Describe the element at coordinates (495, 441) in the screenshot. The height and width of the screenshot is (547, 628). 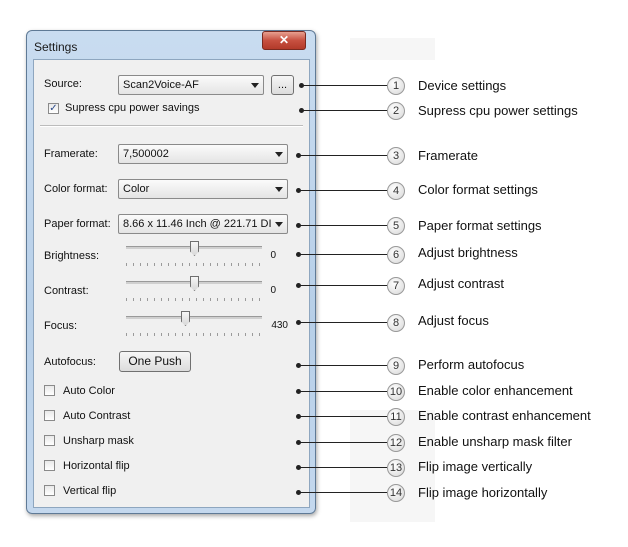
I see `callout-text: Enable unsharp mask filter` at that location.